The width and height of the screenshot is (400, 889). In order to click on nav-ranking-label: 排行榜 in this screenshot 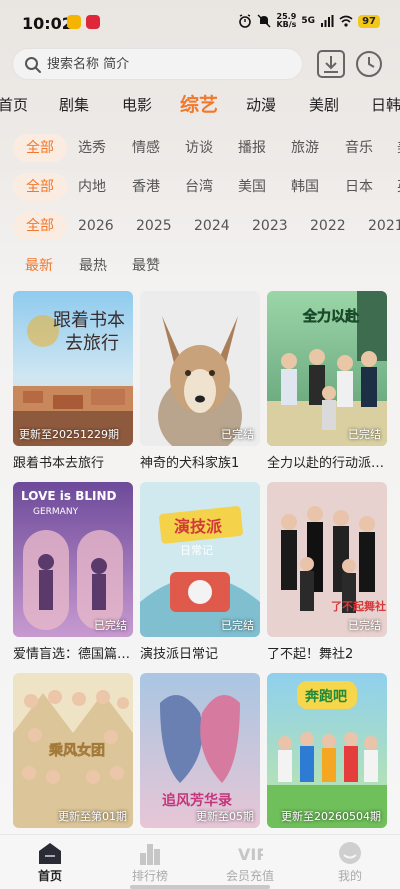, I will do `click(149, 876)`.